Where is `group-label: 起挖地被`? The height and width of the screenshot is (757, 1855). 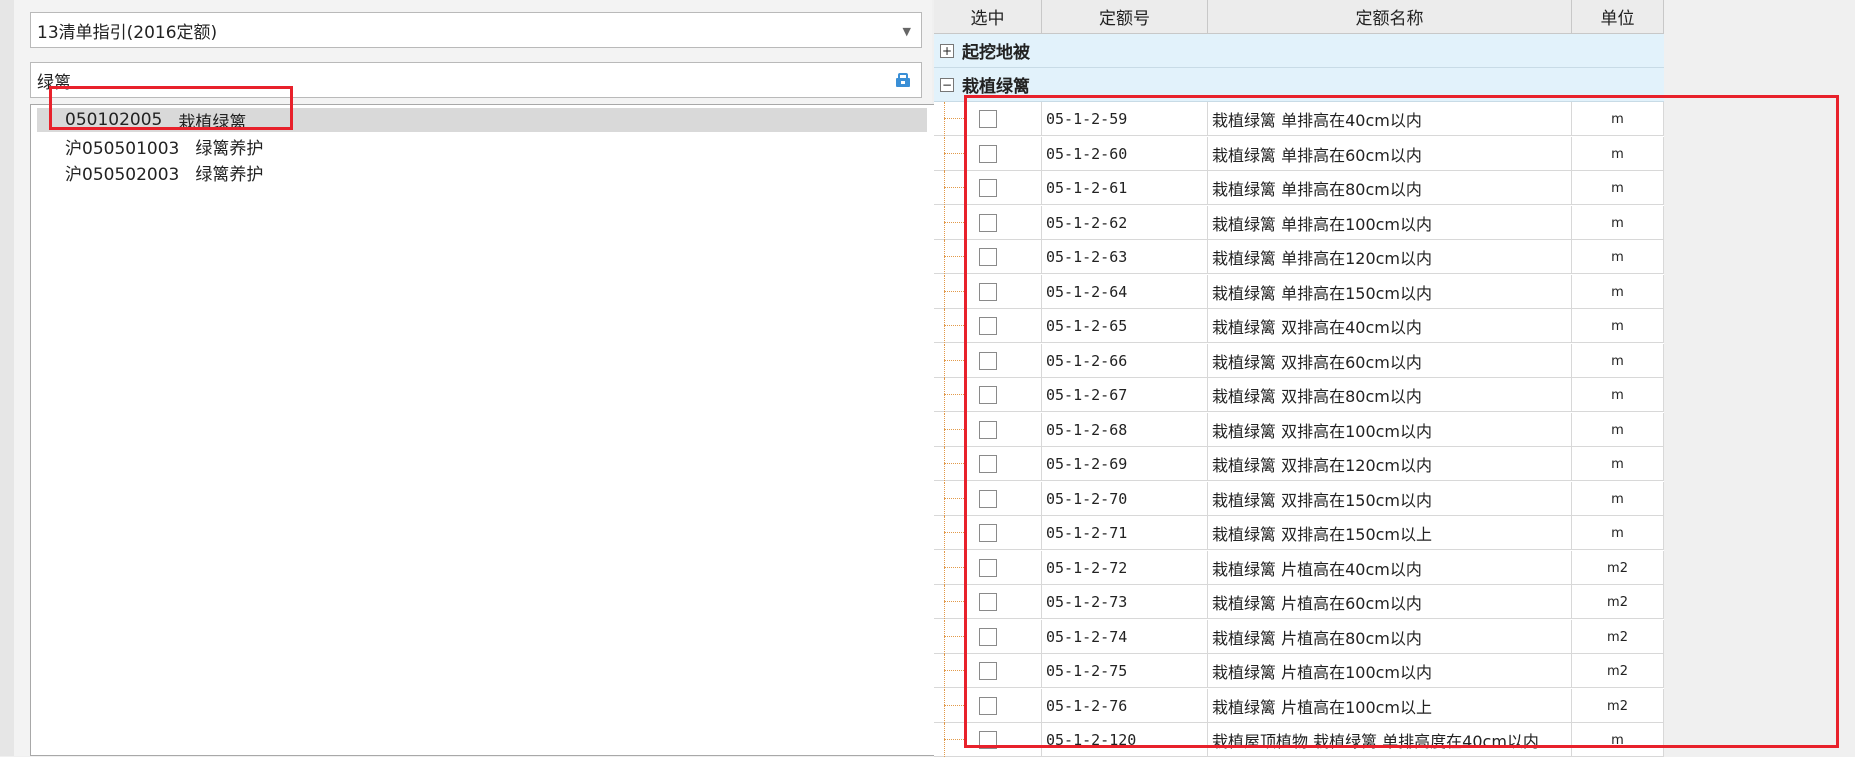 group-label: 起挖地被 is located at coordinates (996, 53).